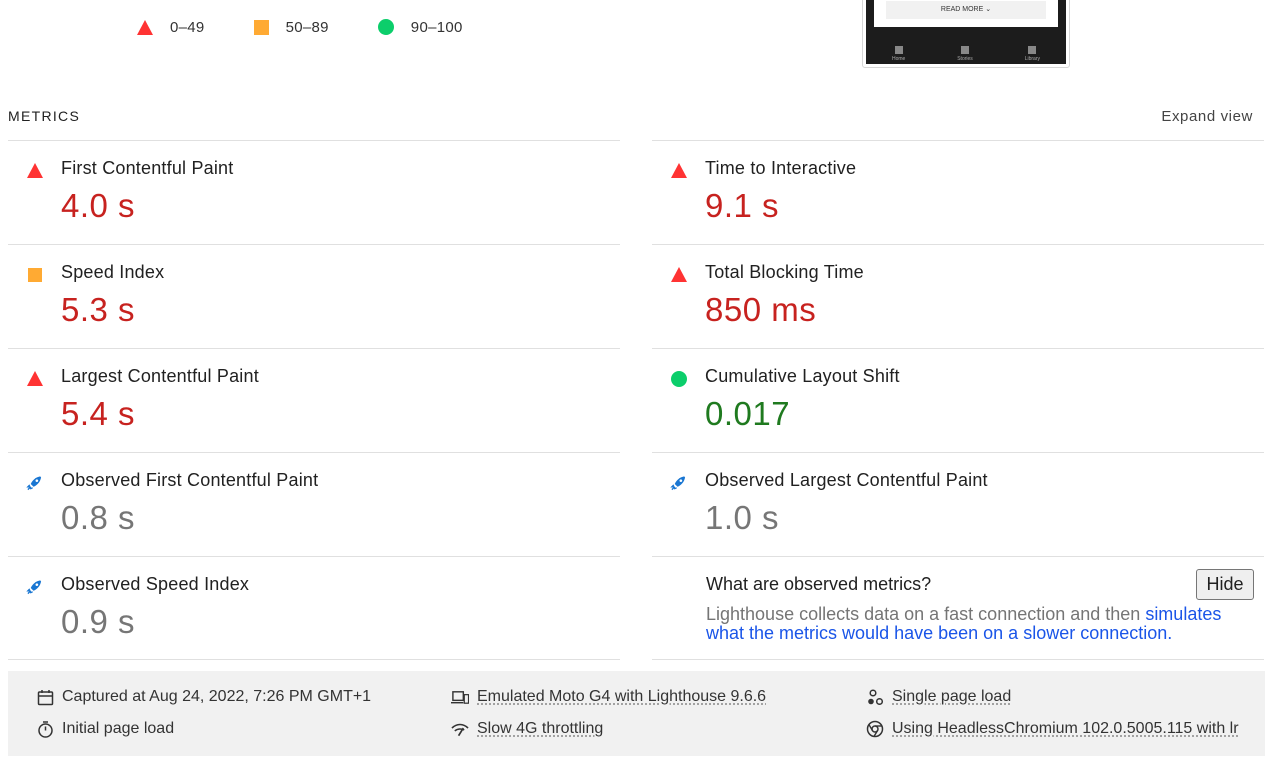 The width and height of the screenshot is (1270, 760). What do you see at coordinates (1207, 116) in the screenshot?
I see `expand-view-button: Expand view` at bounding box center [1207, 116].